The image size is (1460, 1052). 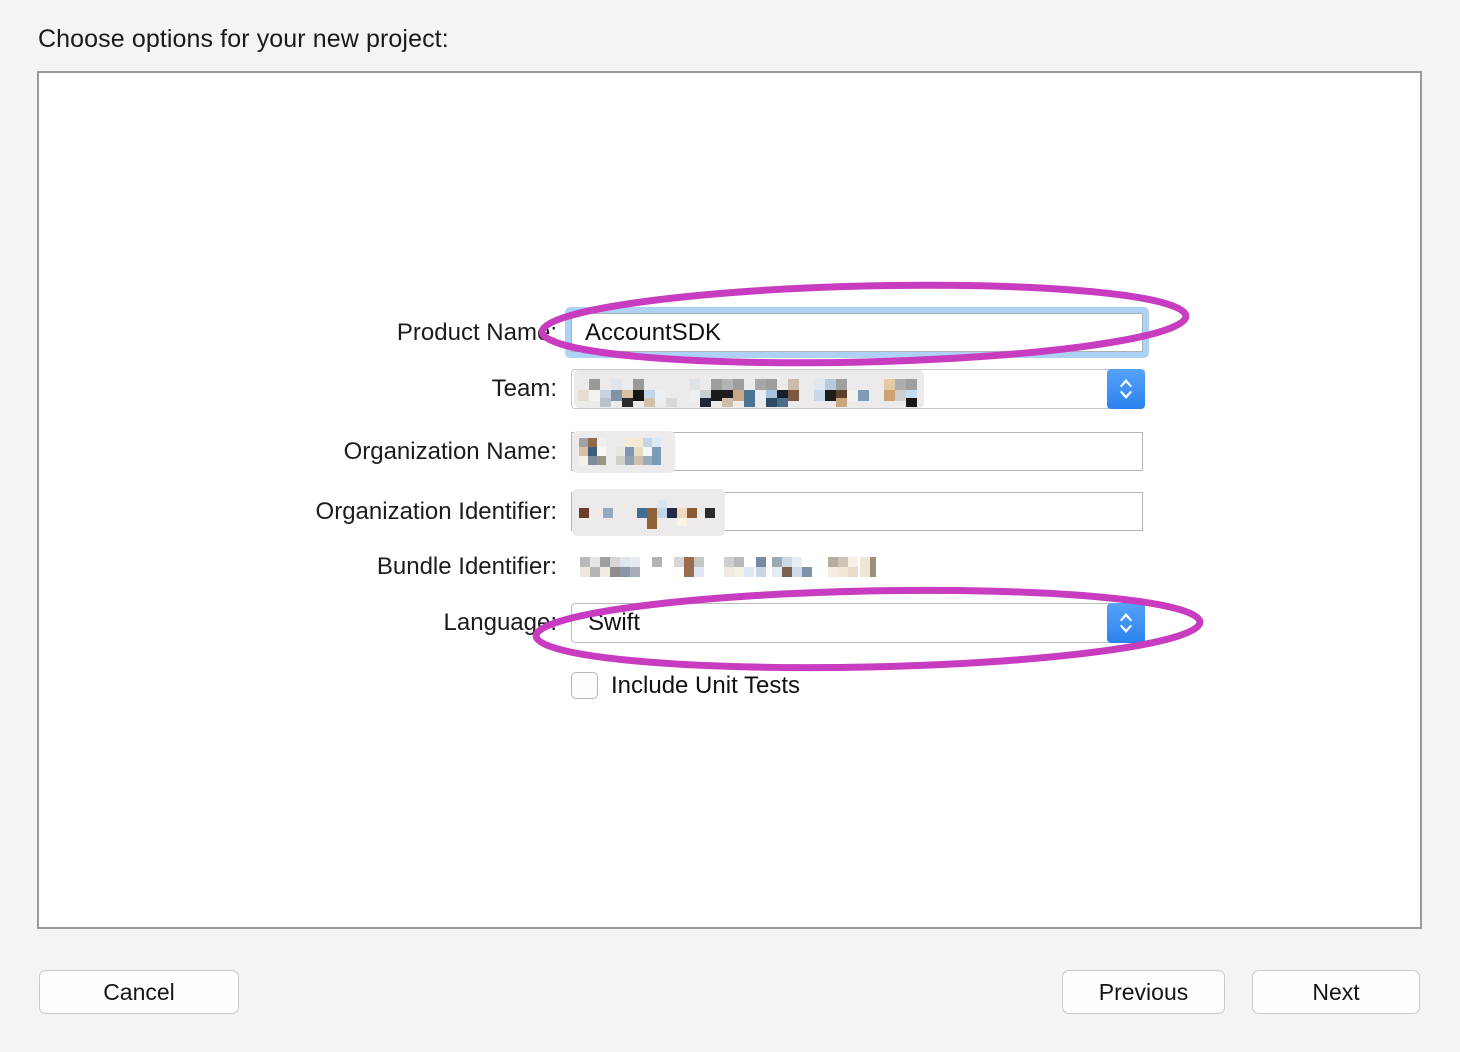 What do you see at coordinates (858, 389) in the screenshot?
I see `team-popup-button` at bounding box center [858, 389].